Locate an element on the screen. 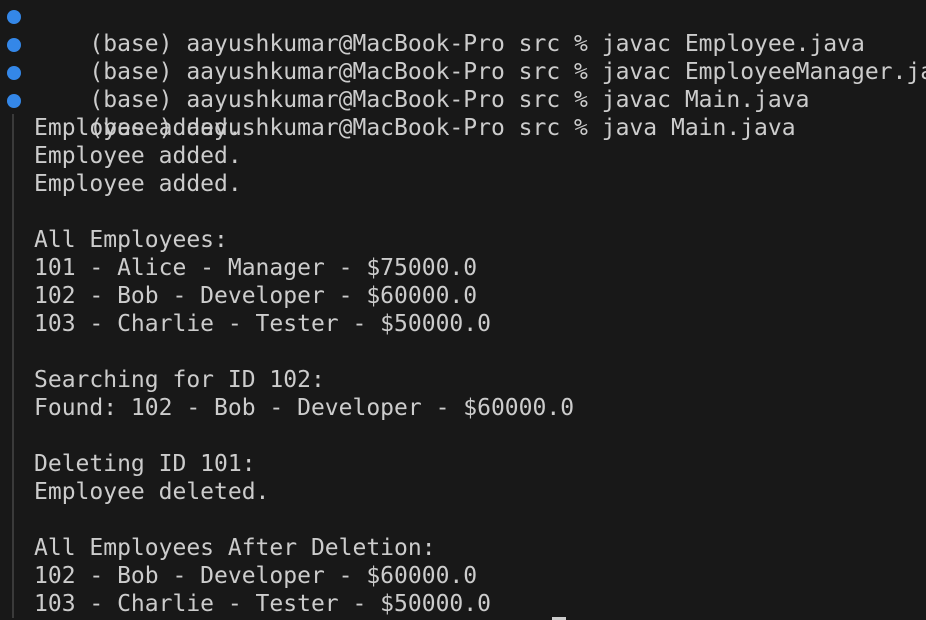 The width and height of the screenshot is (926, 620). output-line: Employee deleted. is located at coordinates (152, 492).